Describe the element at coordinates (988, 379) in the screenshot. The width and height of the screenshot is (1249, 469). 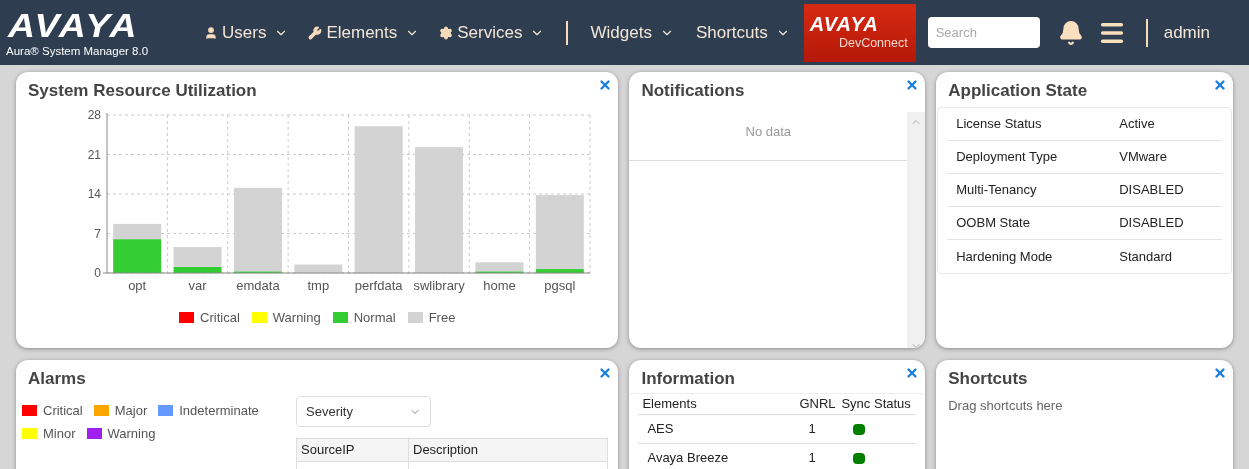
I see `widget-title: Shortcuts` at that location.